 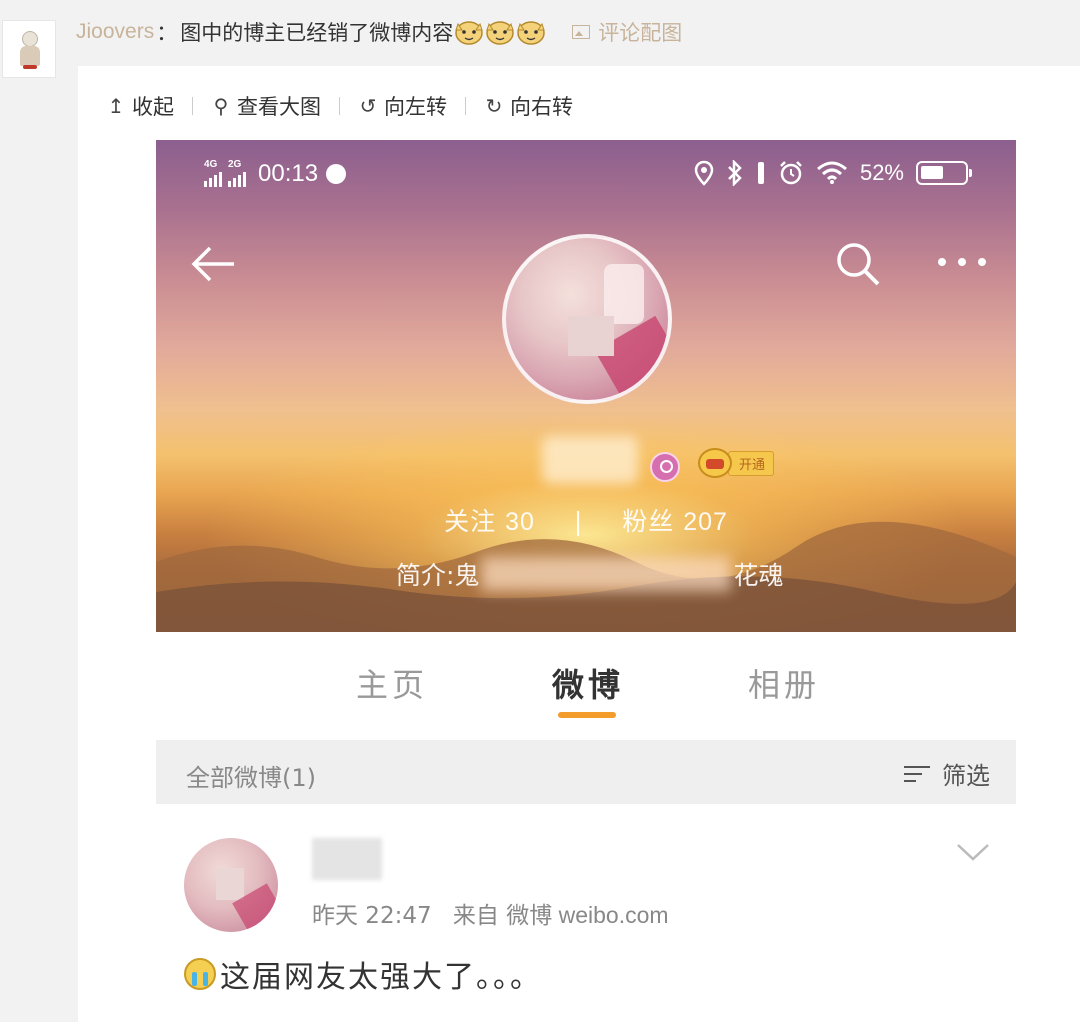 What do you see at coordinates (881, 172) in the screenshot?
I see `battery-percent: 52%` at bounding box center [881, 172].